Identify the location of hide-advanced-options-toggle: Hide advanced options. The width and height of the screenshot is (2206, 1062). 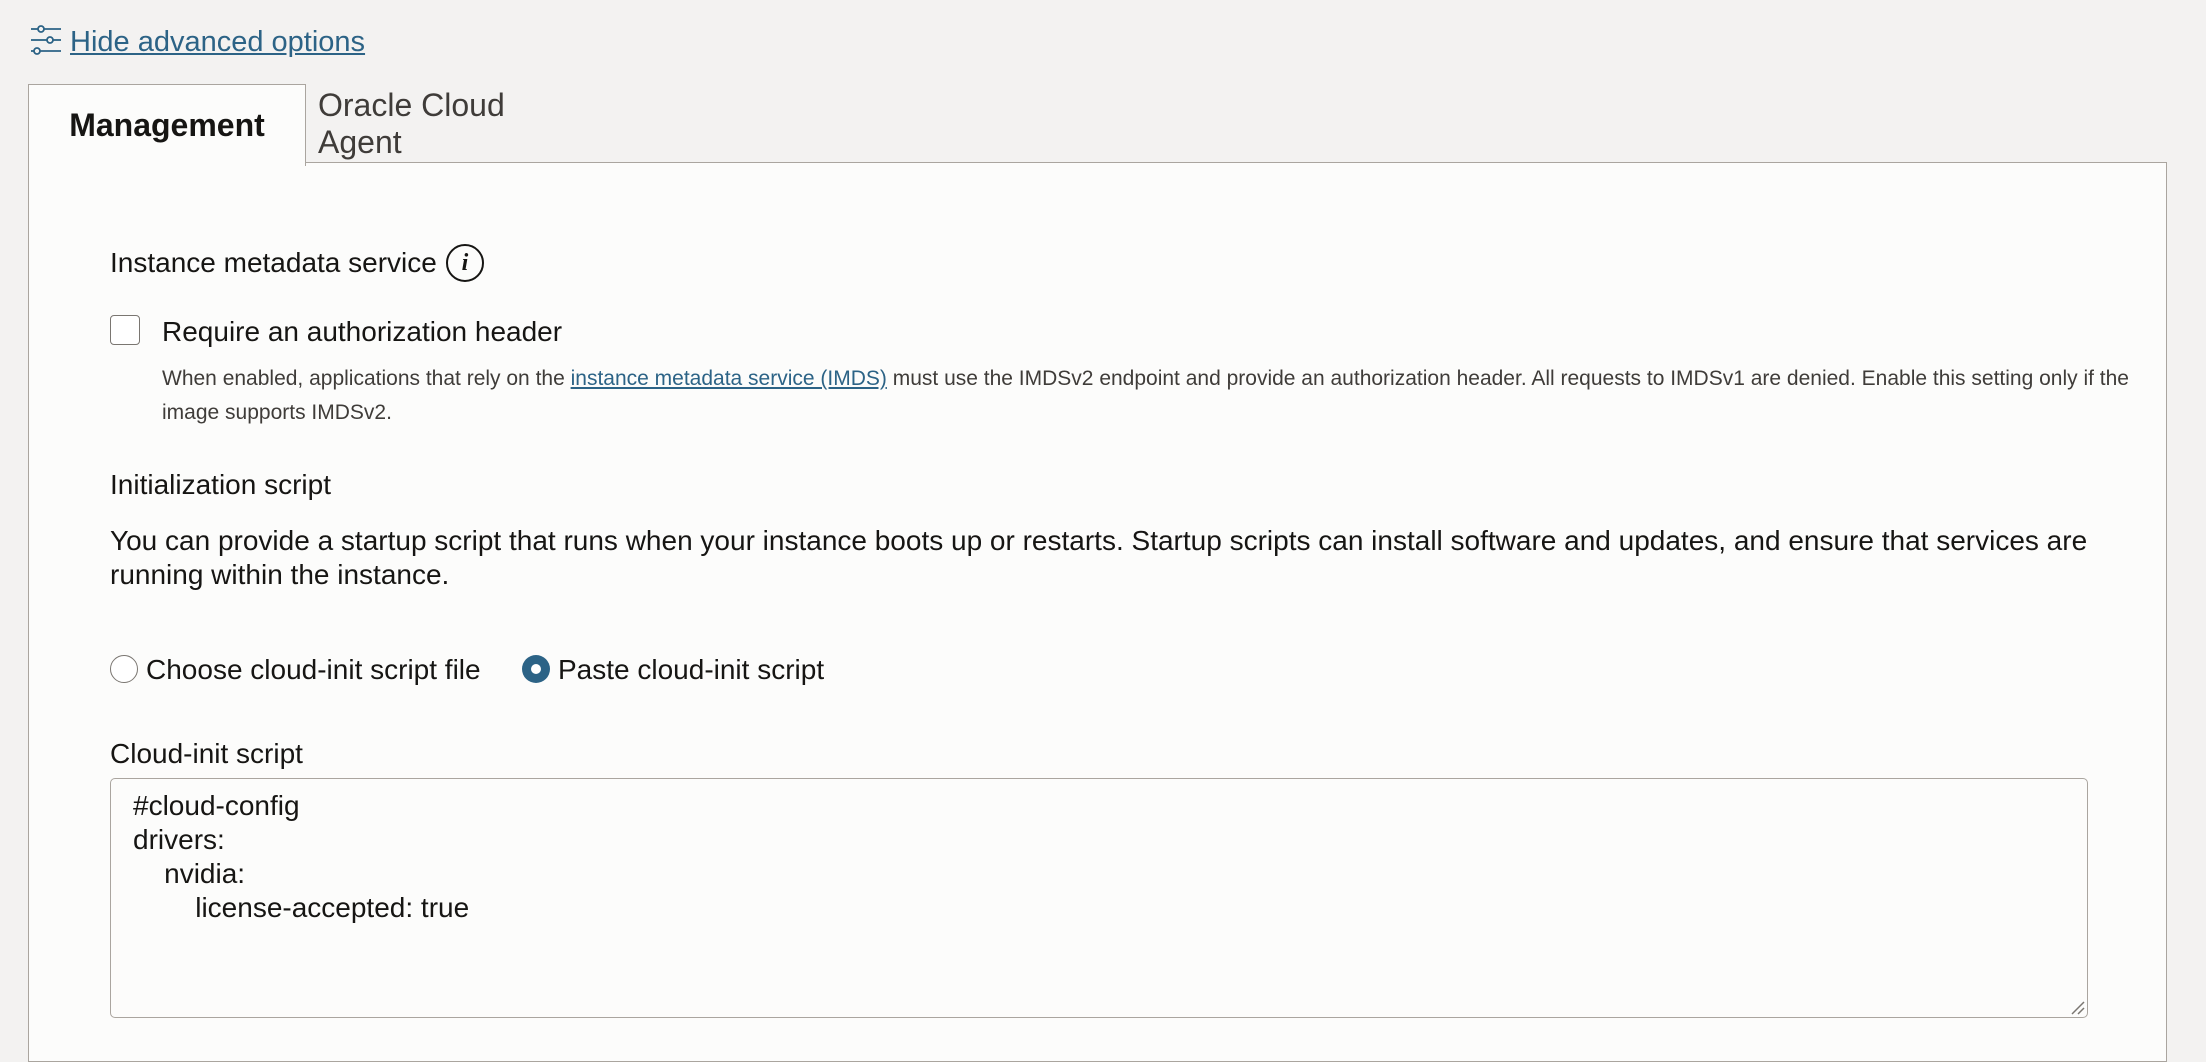
(196, 42).